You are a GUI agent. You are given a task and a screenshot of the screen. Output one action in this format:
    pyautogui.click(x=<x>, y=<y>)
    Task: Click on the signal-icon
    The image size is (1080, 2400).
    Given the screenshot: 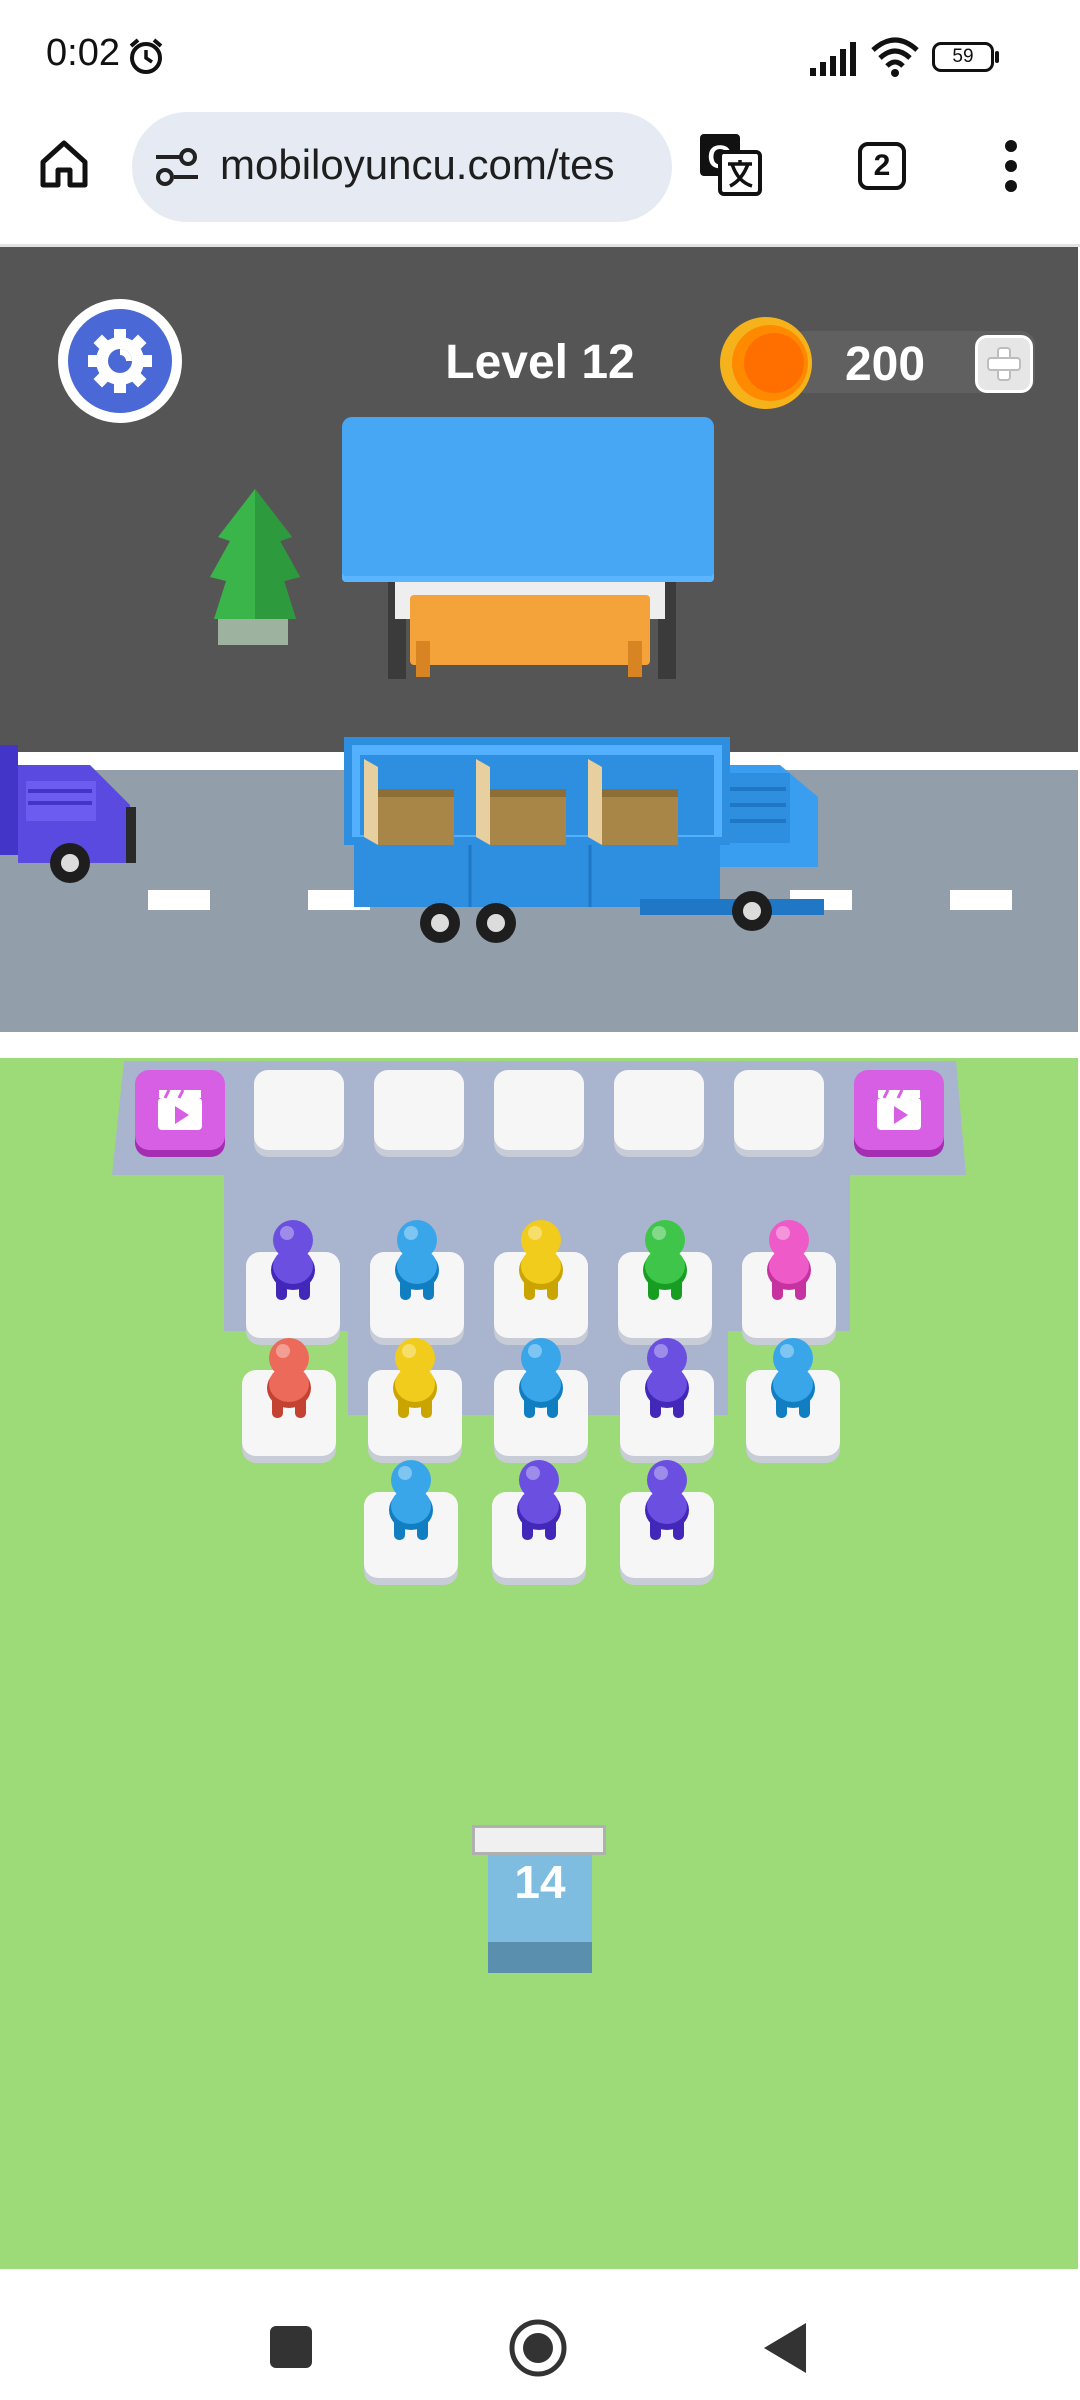 What is the action you would take?
    pyautogui.click(x=833, y=59)
    